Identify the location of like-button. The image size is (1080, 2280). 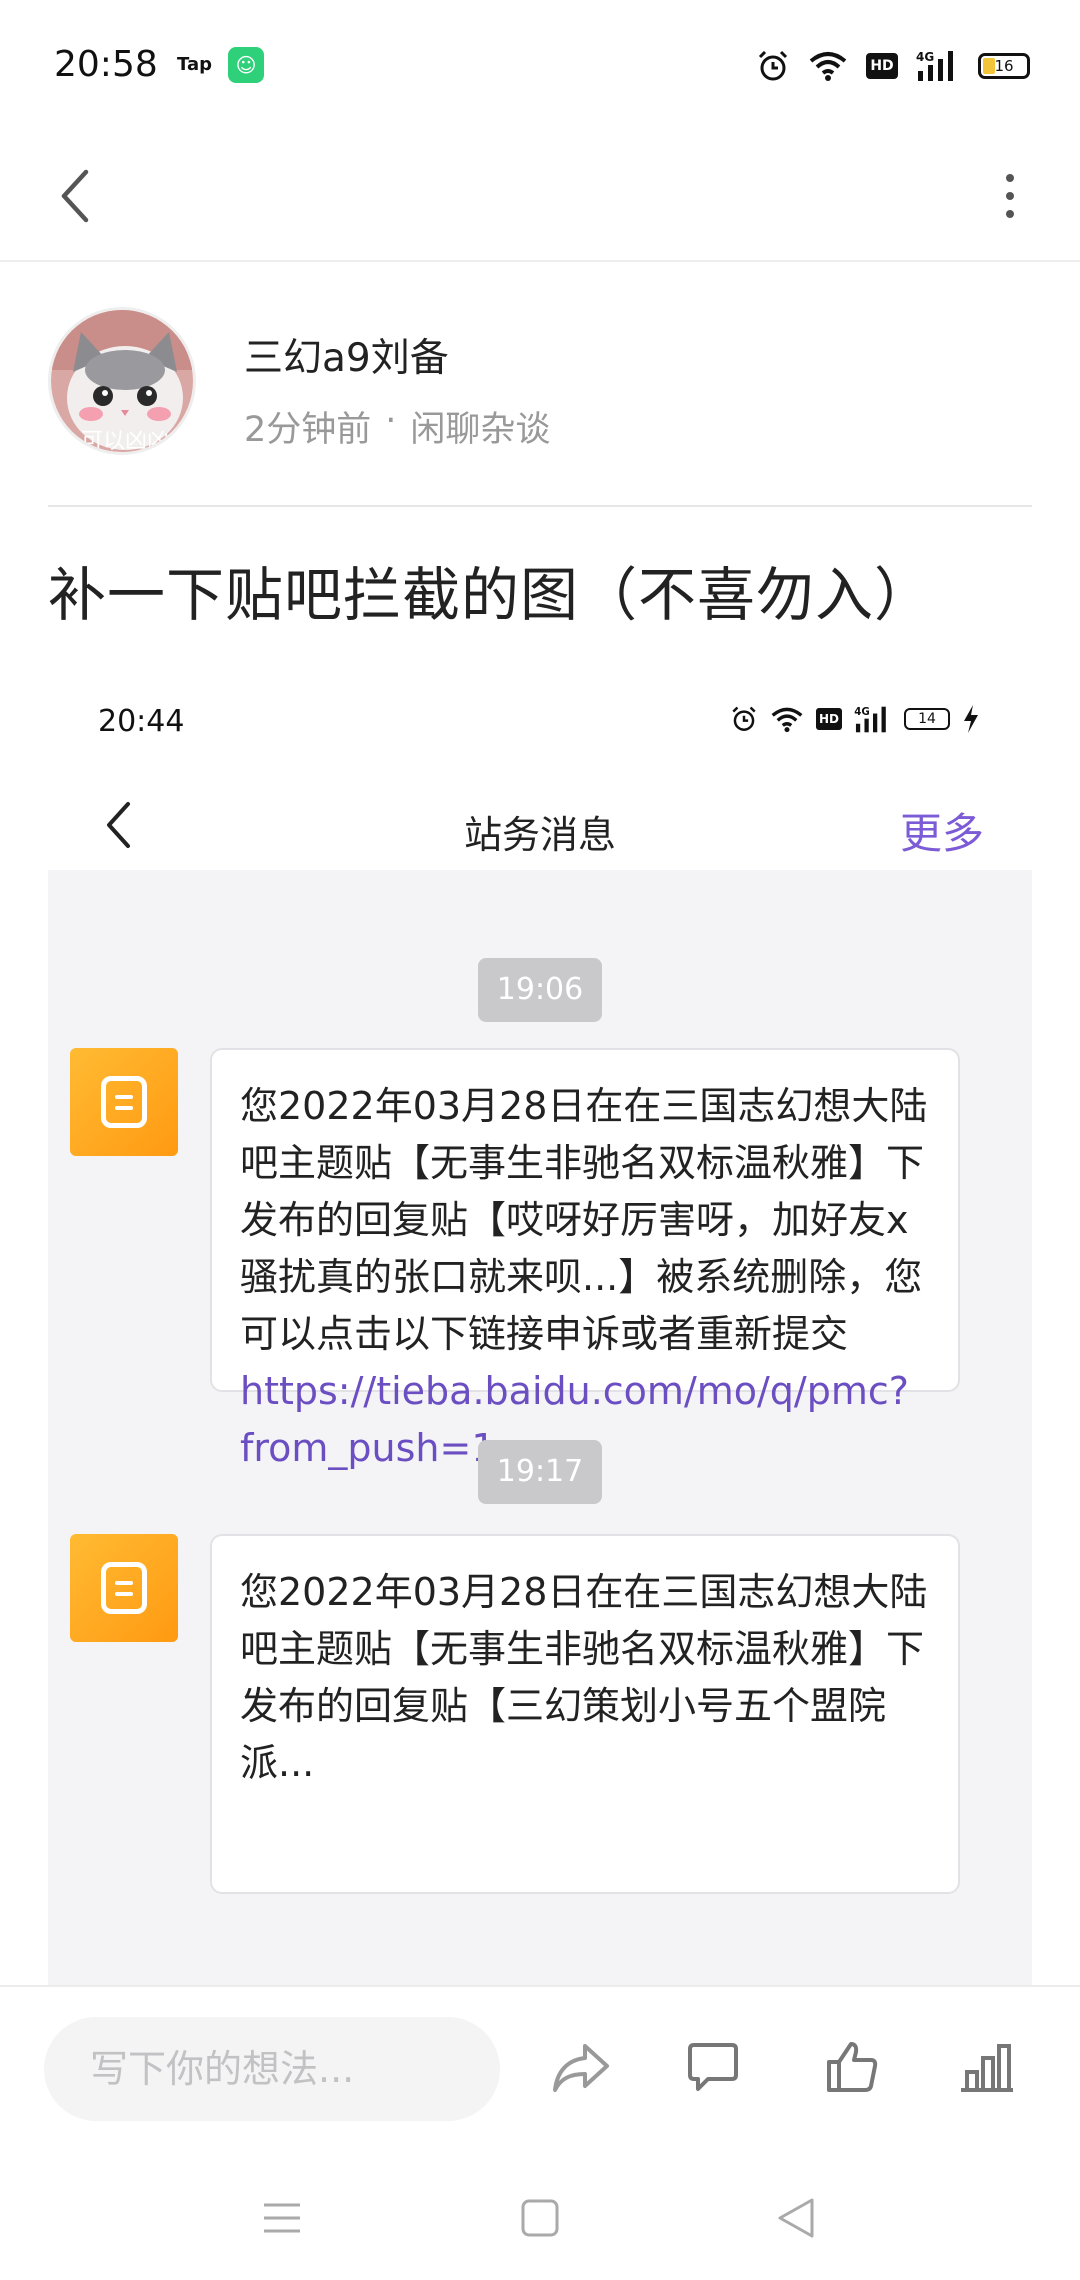
(852, 2067).